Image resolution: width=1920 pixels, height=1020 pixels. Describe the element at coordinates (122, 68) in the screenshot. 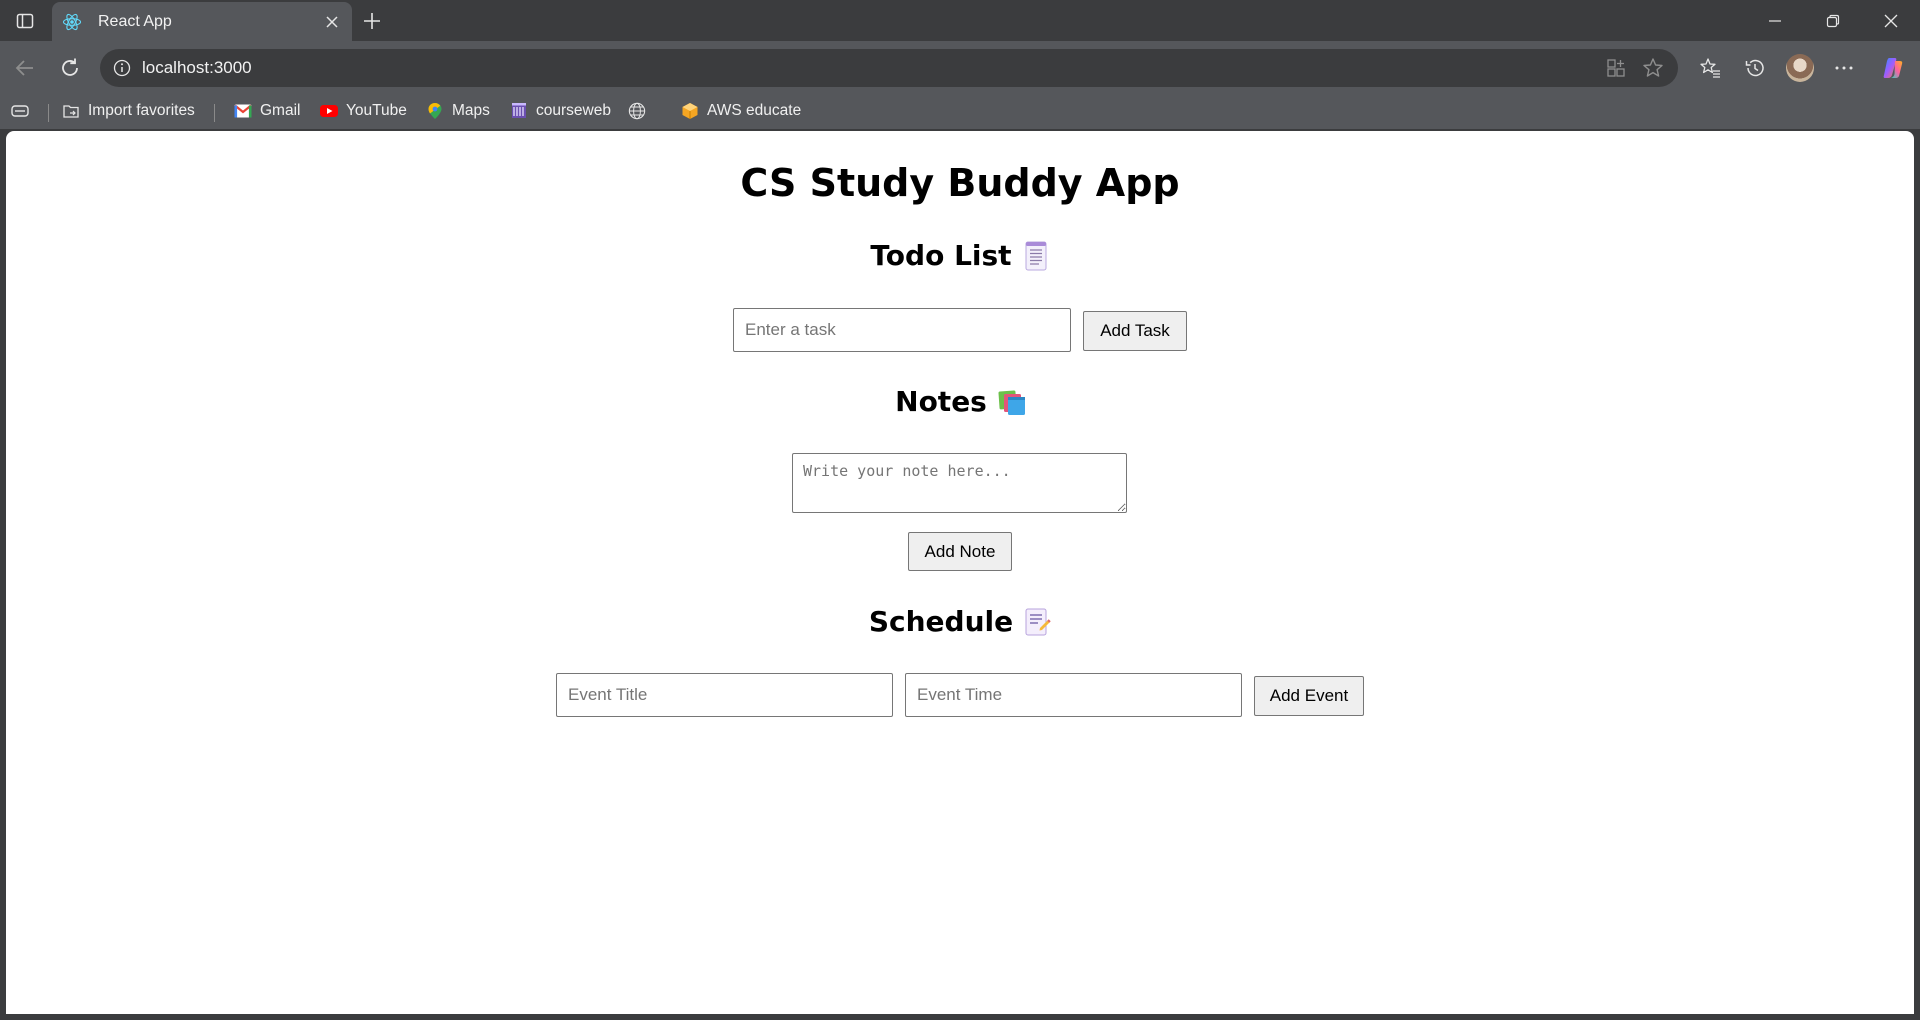

I see `site-info-icon` at that location.